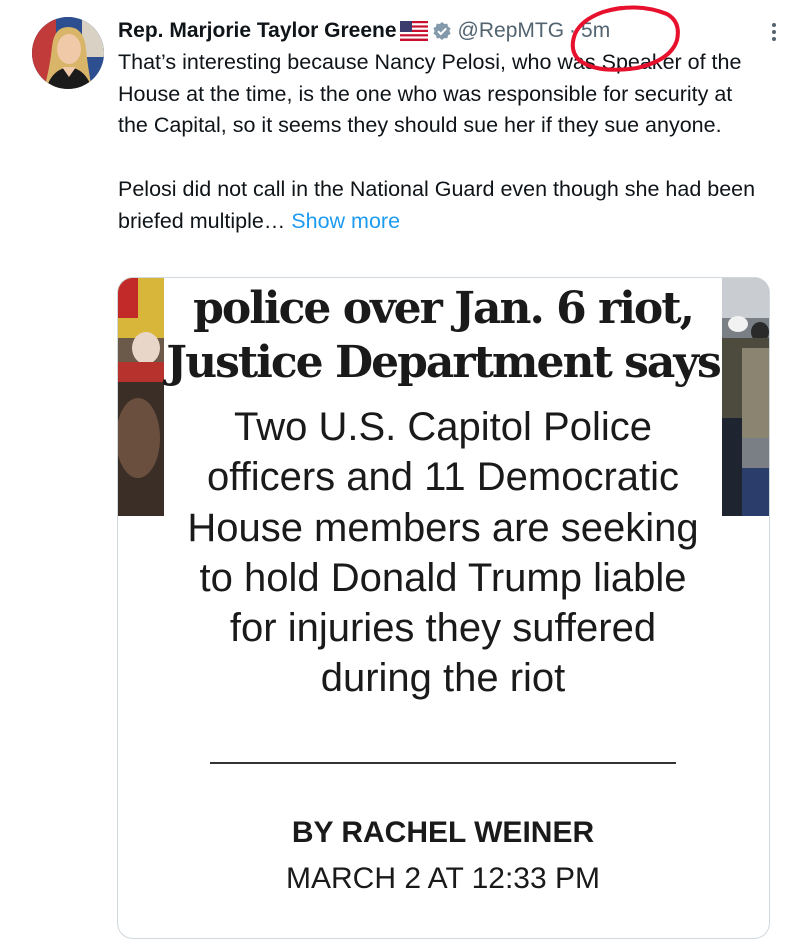 This screenshot has height=939, width=799. I want to click on avatar, so click(68, 53).